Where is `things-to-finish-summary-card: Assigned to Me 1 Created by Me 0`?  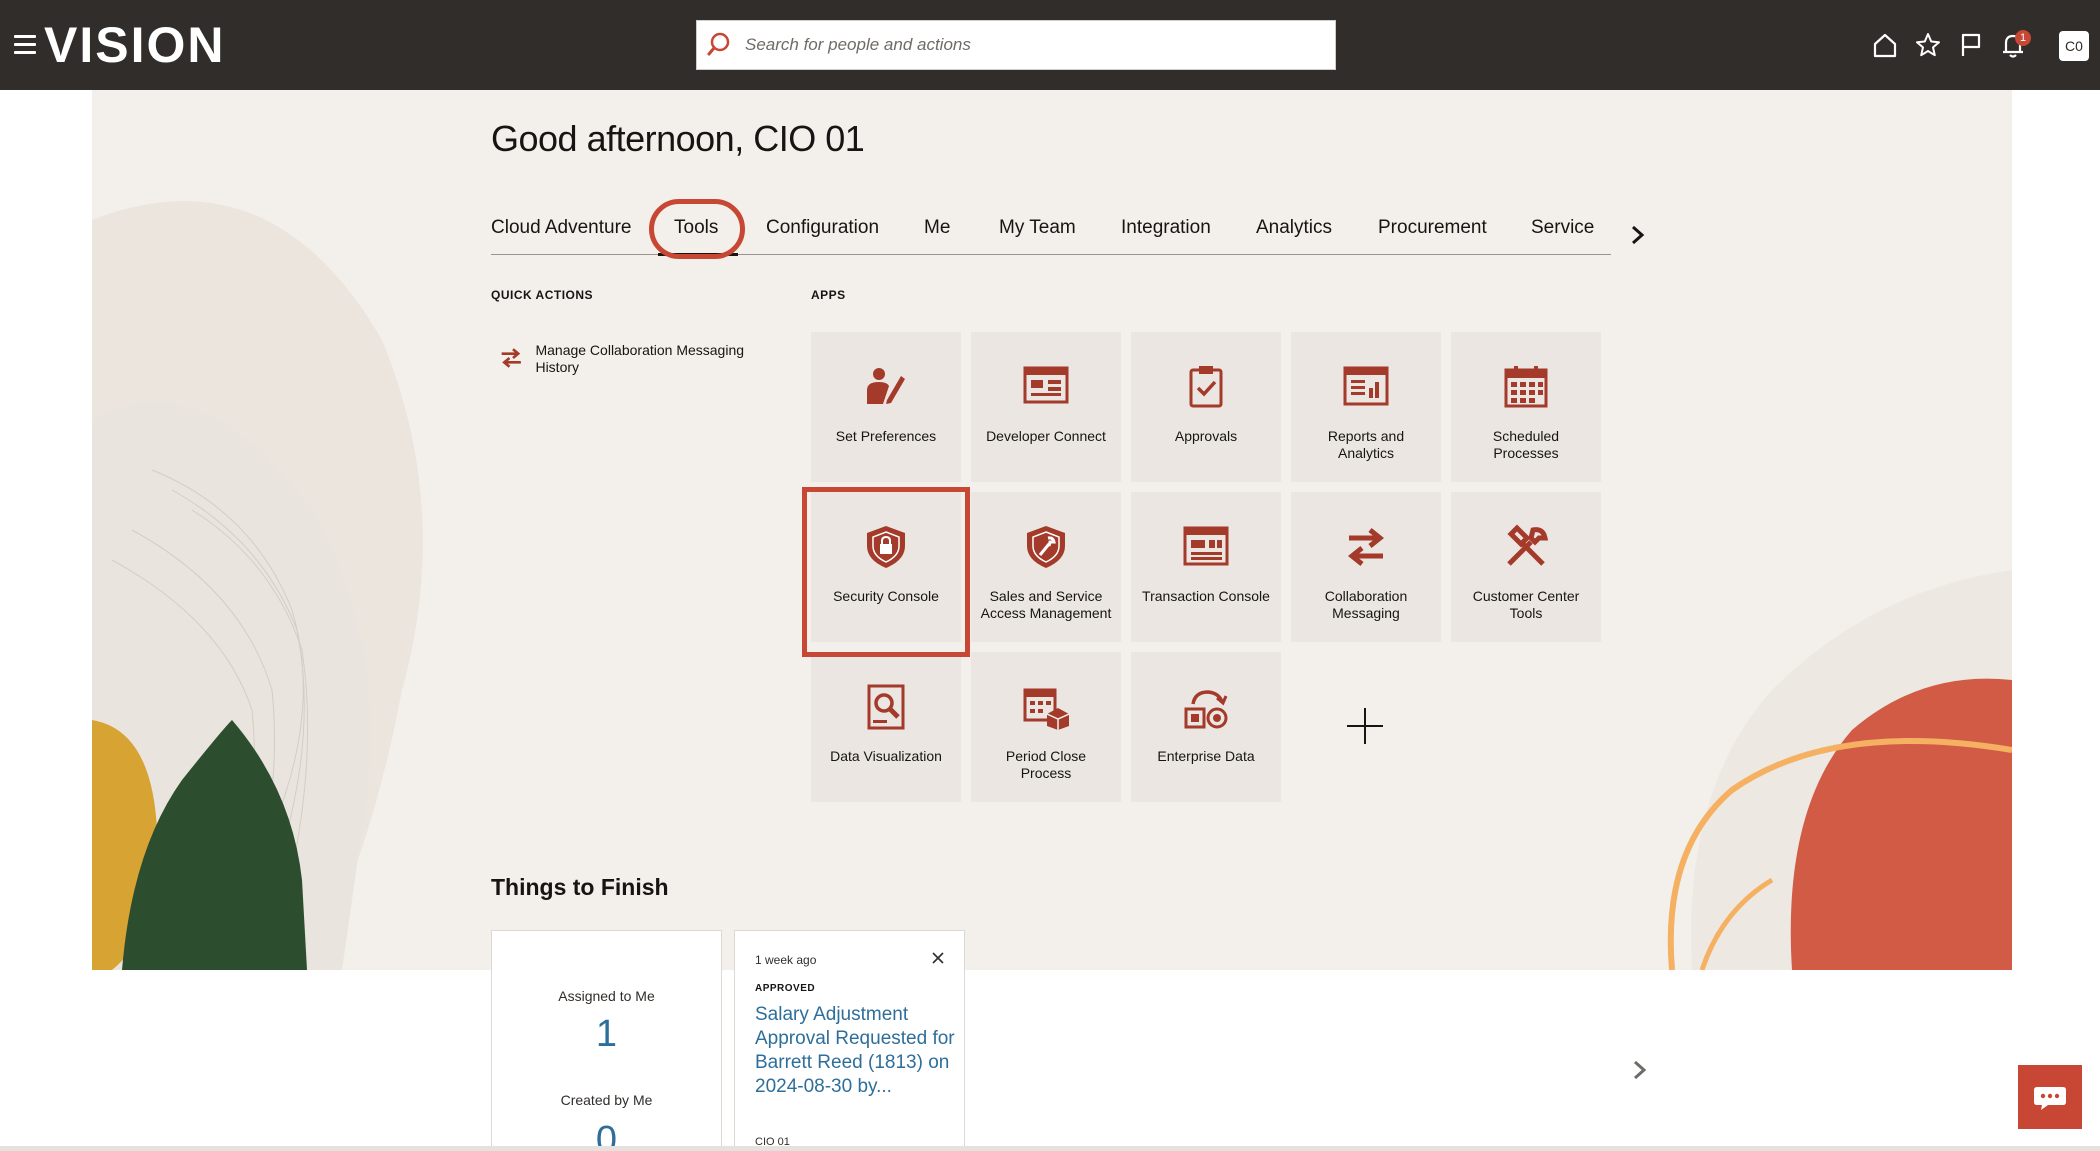
things-to-finish-summary-card: Assigned to Me 1 Created by Me 0 is located at coordinates (606, 1040).